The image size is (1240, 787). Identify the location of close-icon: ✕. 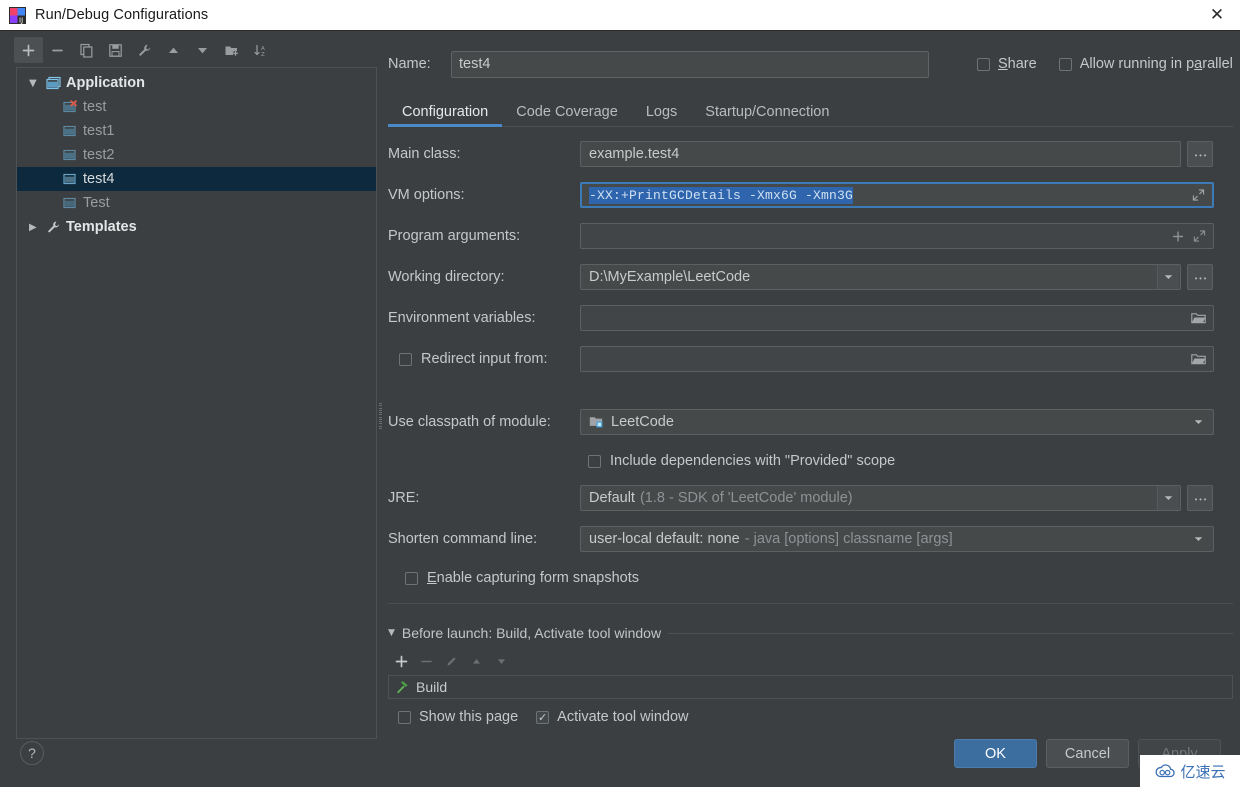
(1217, 15).